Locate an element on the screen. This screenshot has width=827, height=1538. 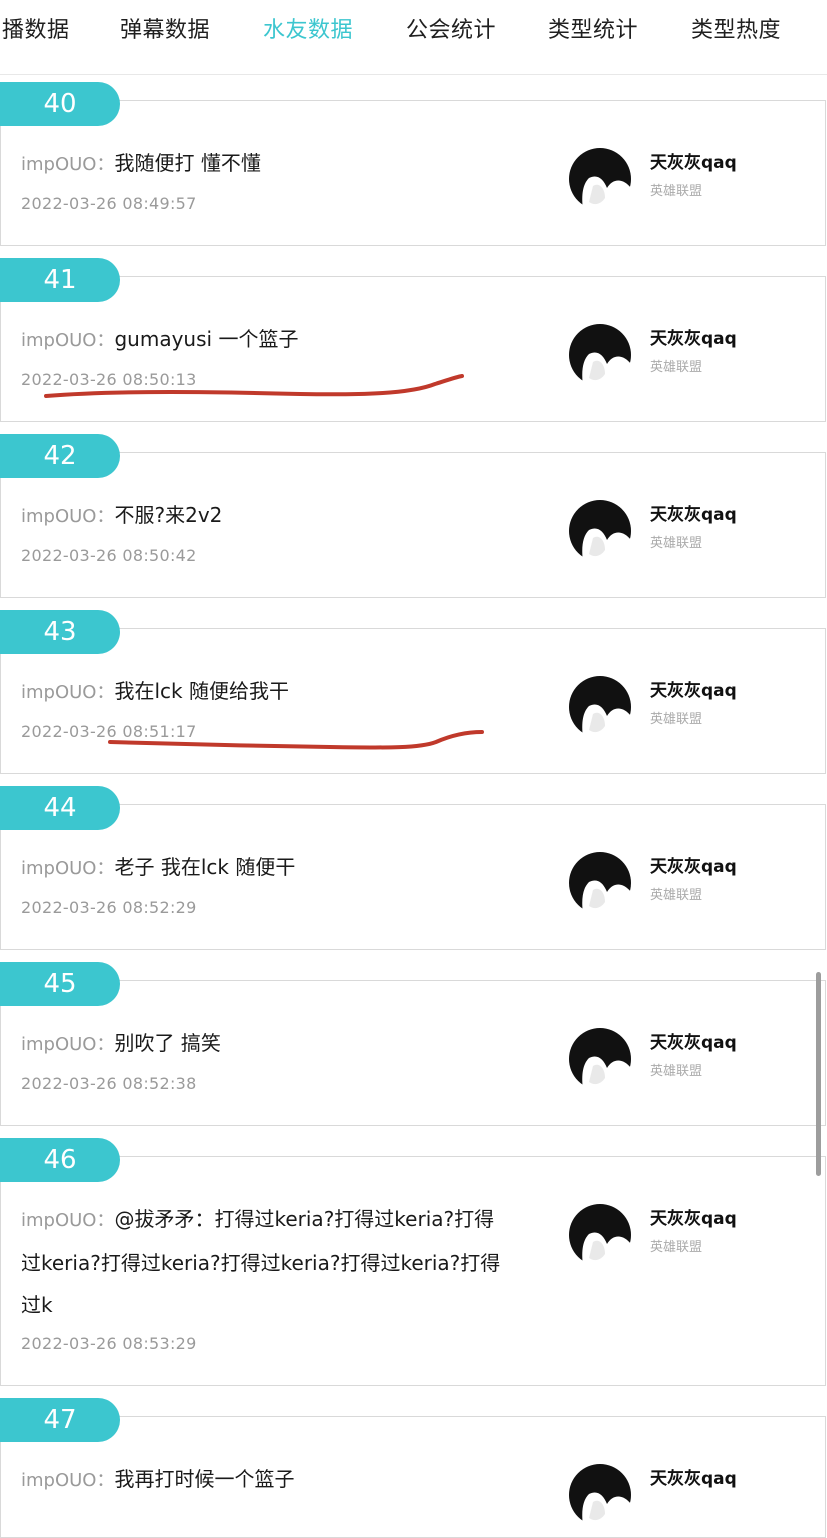
comment-text: impOUO：老子 我在lck 随便干 is located at coordinates (271, 868).